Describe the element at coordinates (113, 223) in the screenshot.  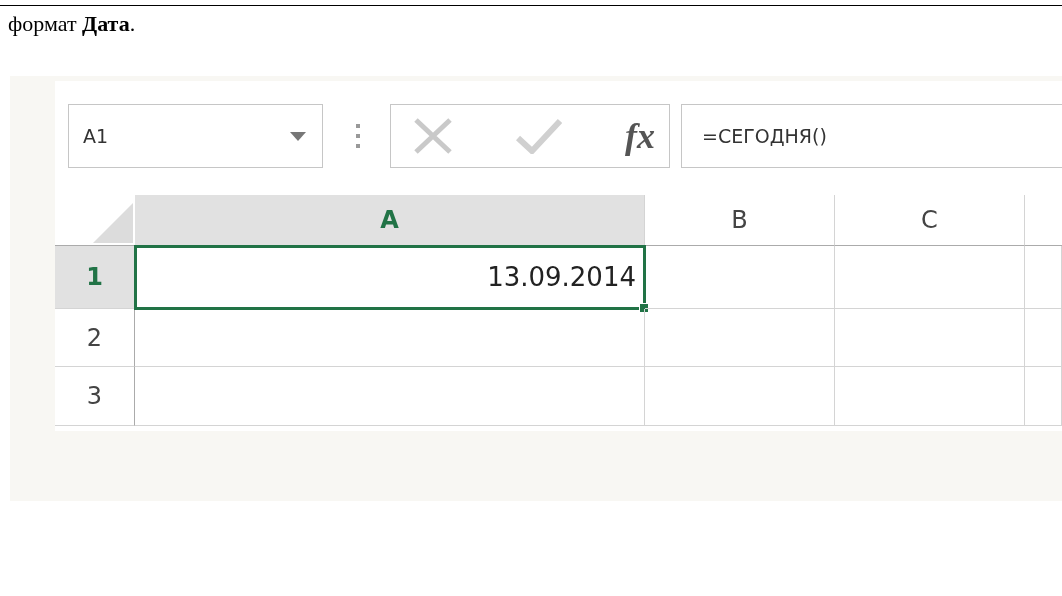
I see `select-all-icon` at that location.